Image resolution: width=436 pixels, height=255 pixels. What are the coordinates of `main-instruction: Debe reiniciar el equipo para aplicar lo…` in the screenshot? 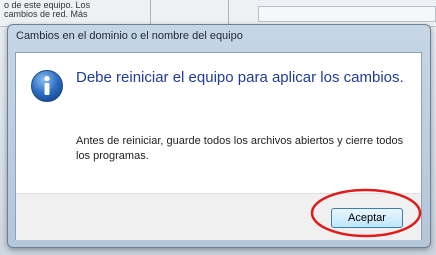 It's located at (240, 77).